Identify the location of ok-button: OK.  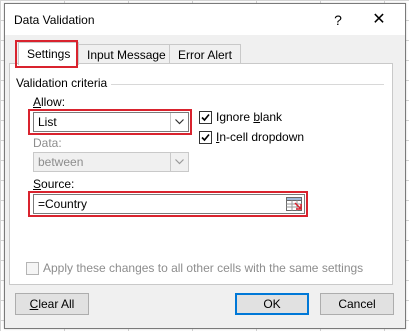
(272, 304).